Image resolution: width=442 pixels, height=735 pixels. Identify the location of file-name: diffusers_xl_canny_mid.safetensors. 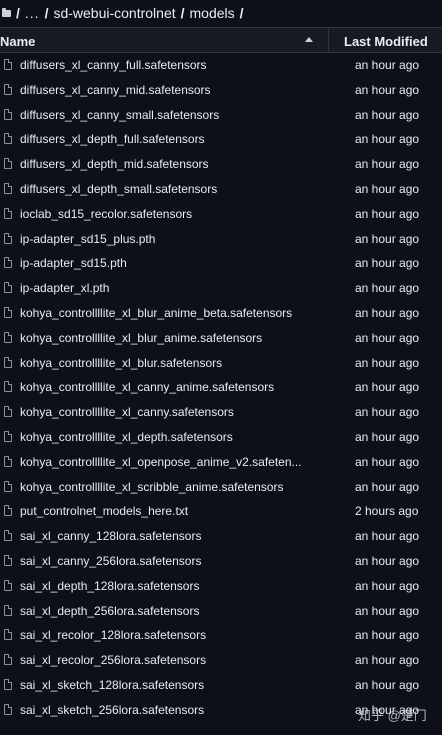
(165, 90).